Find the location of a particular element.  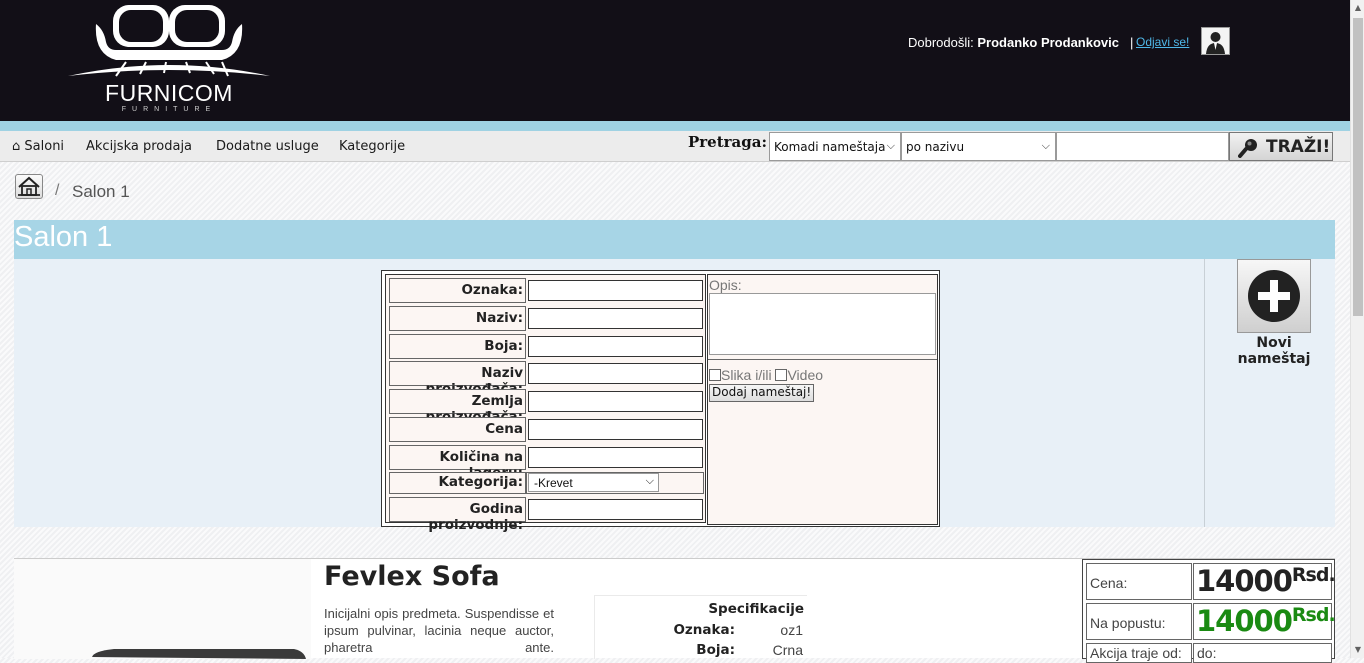

plus-circle-icon is located at coordinates (1274, 296).